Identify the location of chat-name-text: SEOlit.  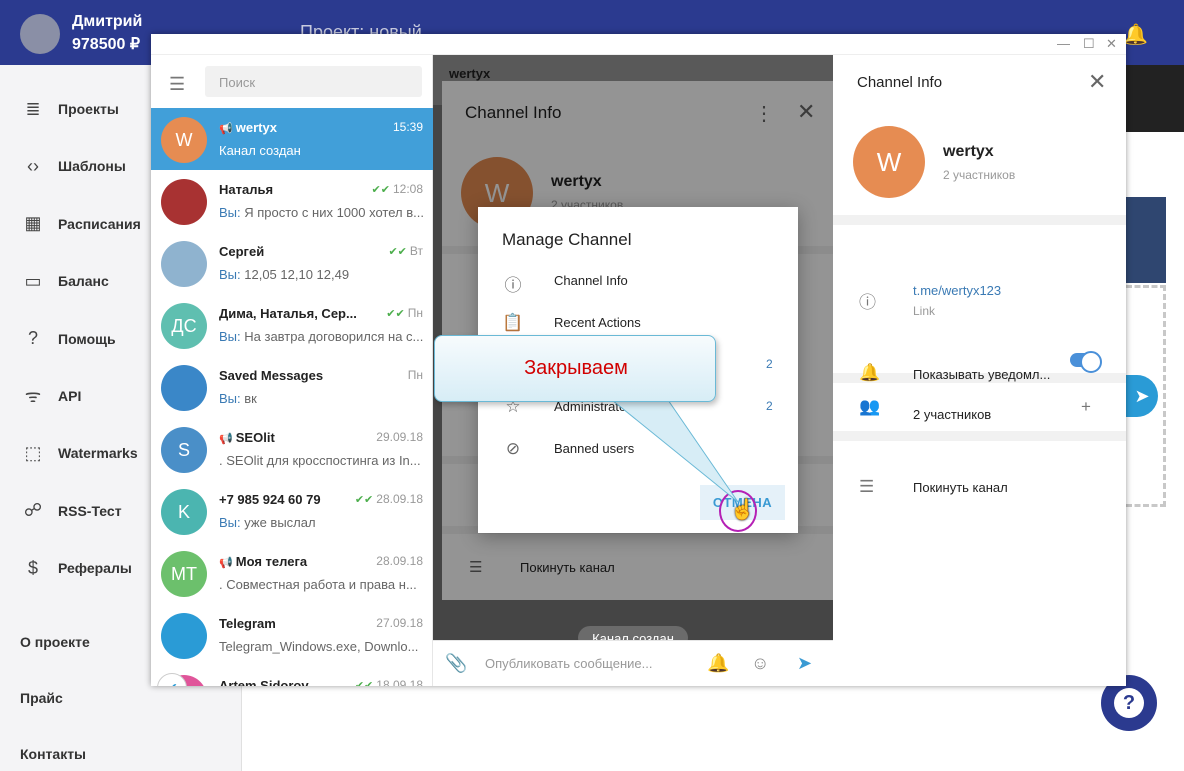
(255, 437).